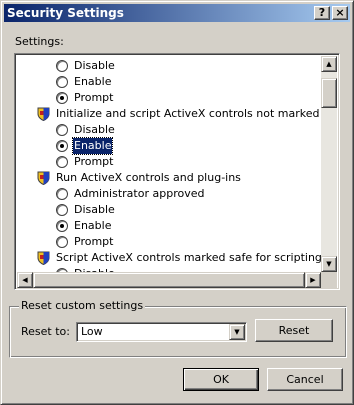 The width and height of the screenshot is (354, 405). I want to click on reset-to-dropdown: Low ▼, so click(161, 332).